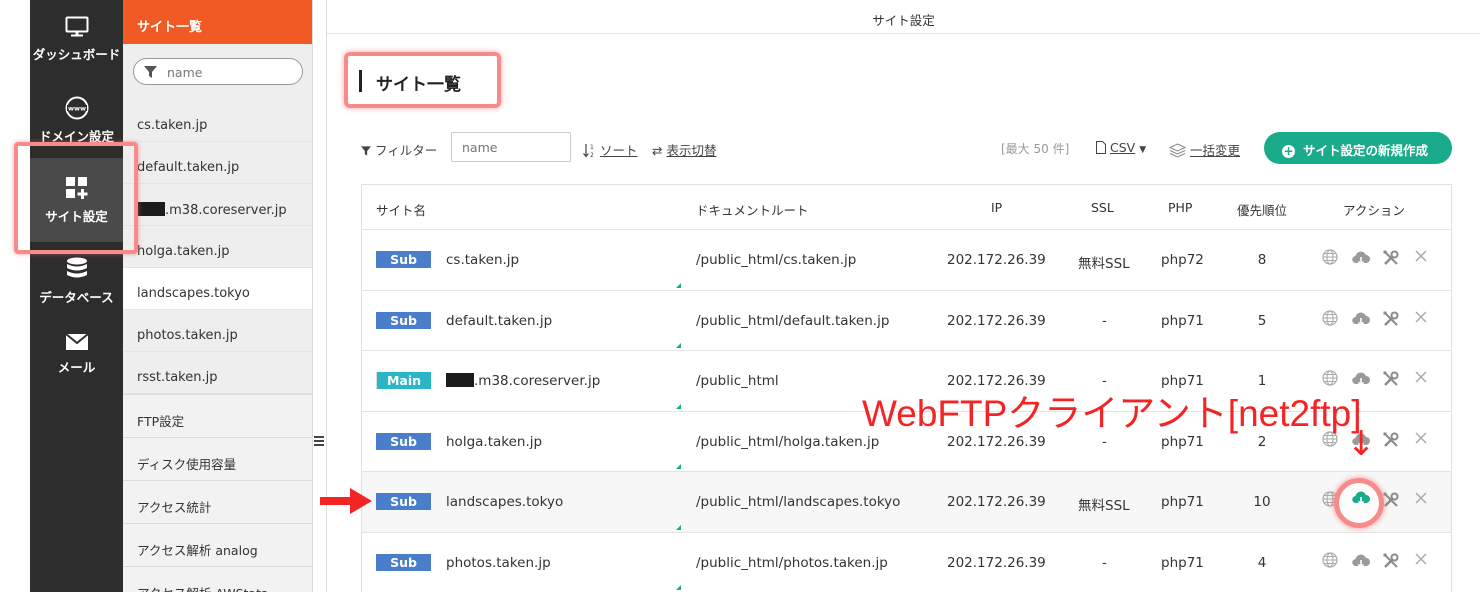 This screenshot has height=592, width=1480. What do you see at coordinates (187, 335) in the screenshot?
I see `sidebar-site-label: photos.taken.jp` at bounding box center [187, 335].